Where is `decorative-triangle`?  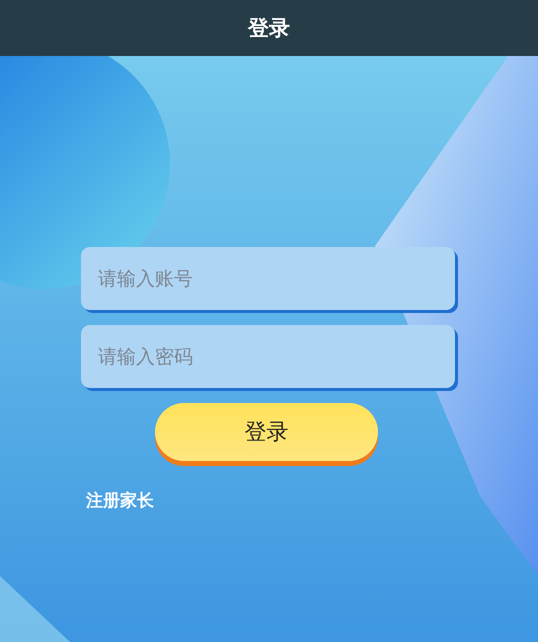
decorative-triangle is located at coordinates (35, 609).